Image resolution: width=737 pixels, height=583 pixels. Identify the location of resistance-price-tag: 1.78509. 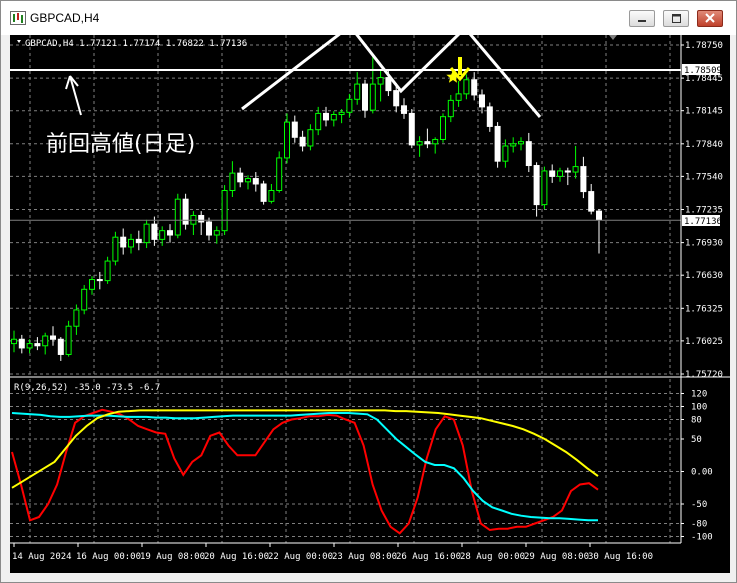
(702, 70).